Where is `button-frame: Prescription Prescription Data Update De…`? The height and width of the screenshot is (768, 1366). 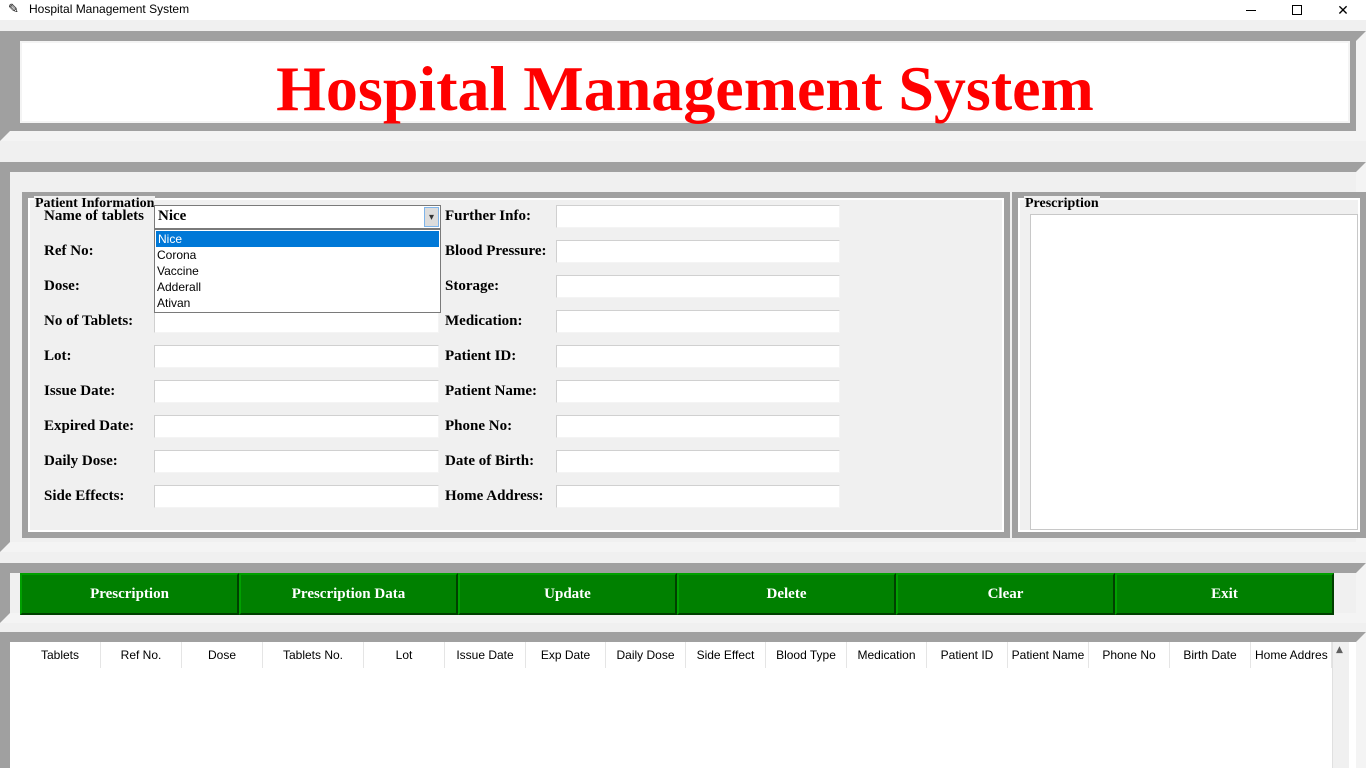 button-frame: Prescription Prescription Data Update De… is located at coordinates (683, 593).